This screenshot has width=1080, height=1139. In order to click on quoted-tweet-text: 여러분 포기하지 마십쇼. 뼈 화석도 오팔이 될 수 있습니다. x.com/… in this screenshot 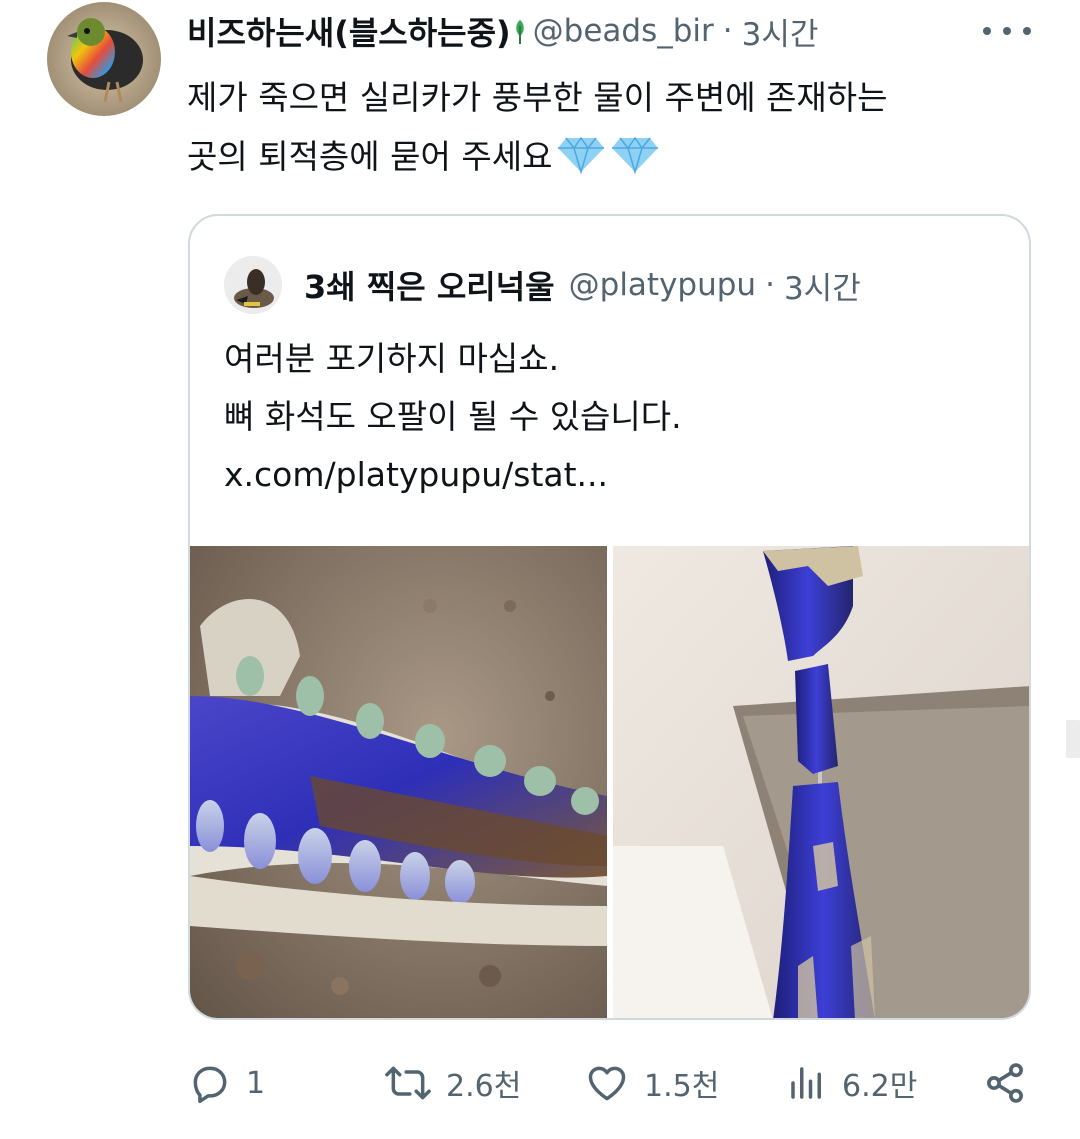, I will do `click(614, 417)`.